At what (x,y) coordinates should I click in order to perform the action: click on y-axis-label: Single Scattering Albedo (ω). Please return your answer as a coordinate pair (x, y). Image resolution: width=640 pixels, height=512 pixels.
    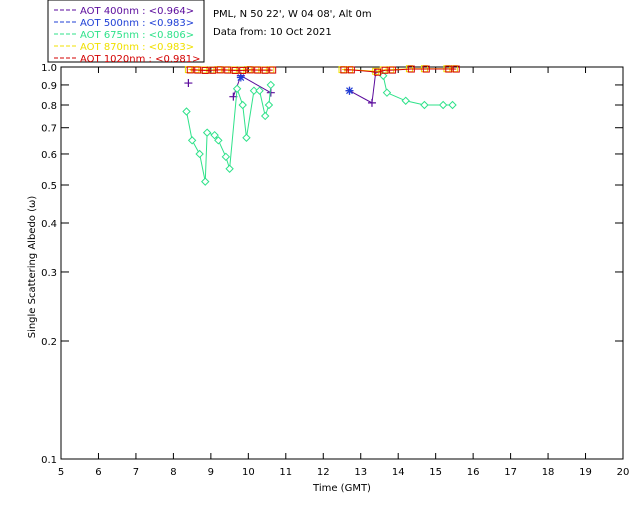
    Looking at the image, I should click on (32, 267).